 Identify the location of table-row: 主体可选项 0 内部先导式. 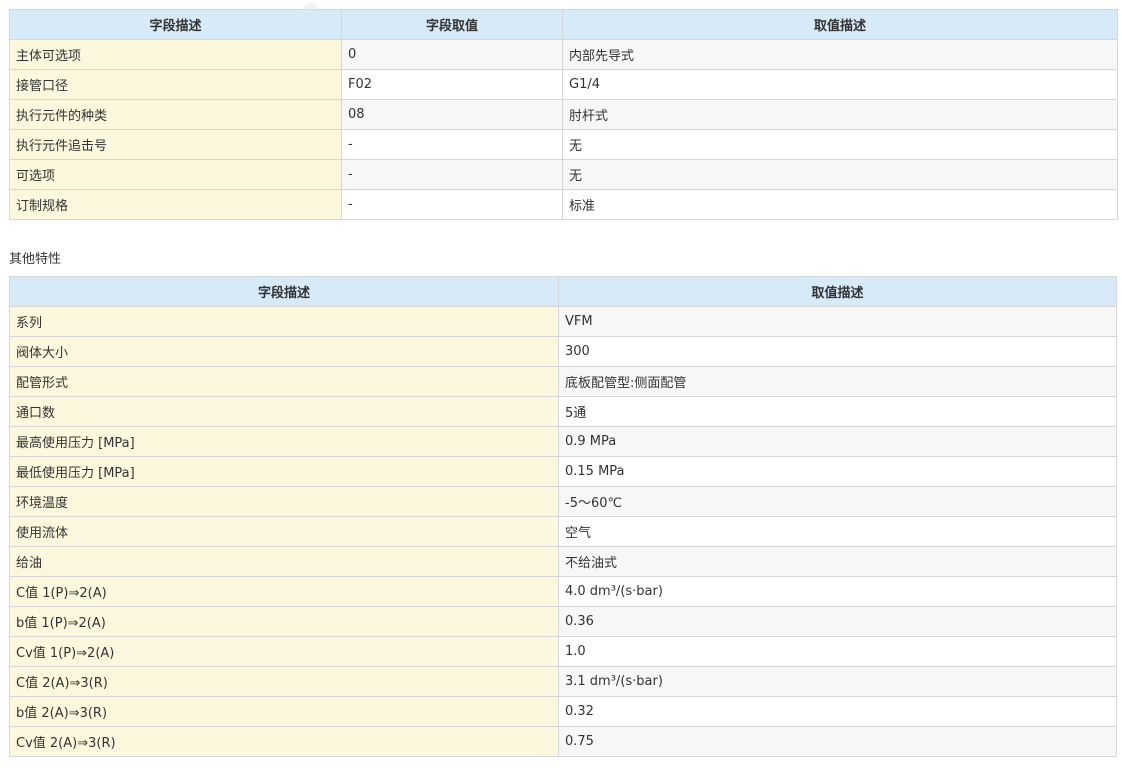
(563, 54).